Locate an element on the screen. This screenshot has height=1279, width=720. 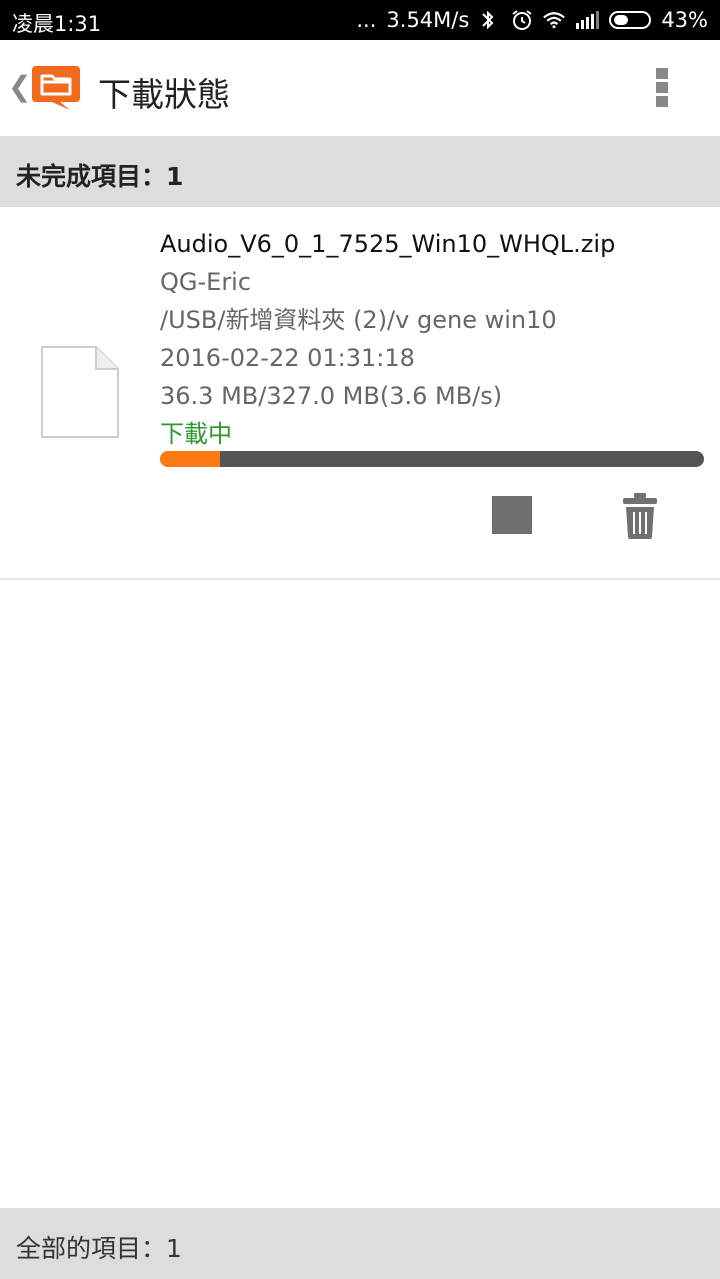
status-right-group: ... 3.54M/s 43% is located at coordinates (532, 20).